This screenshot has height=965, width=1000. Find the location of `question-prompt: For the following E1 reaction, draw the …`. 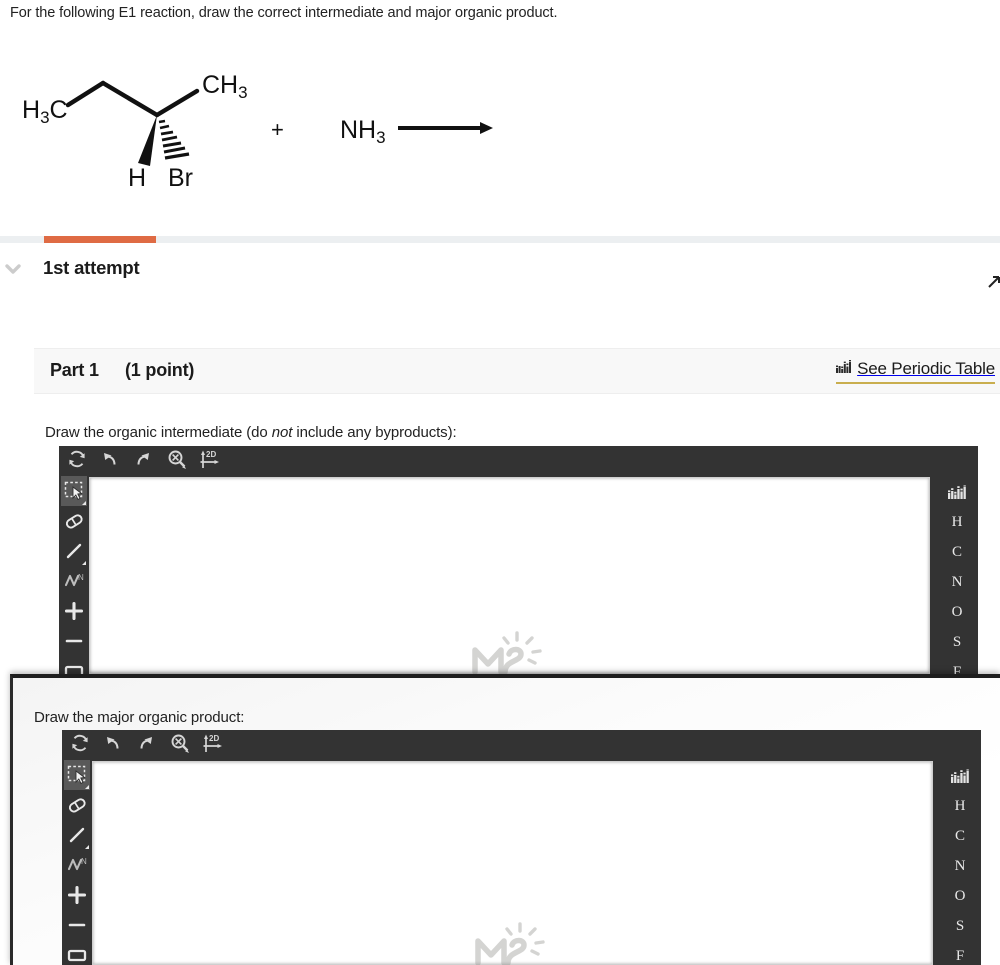

question-prompt: For the following E1 reaction, draw the … is located at coordinates (284, 13).